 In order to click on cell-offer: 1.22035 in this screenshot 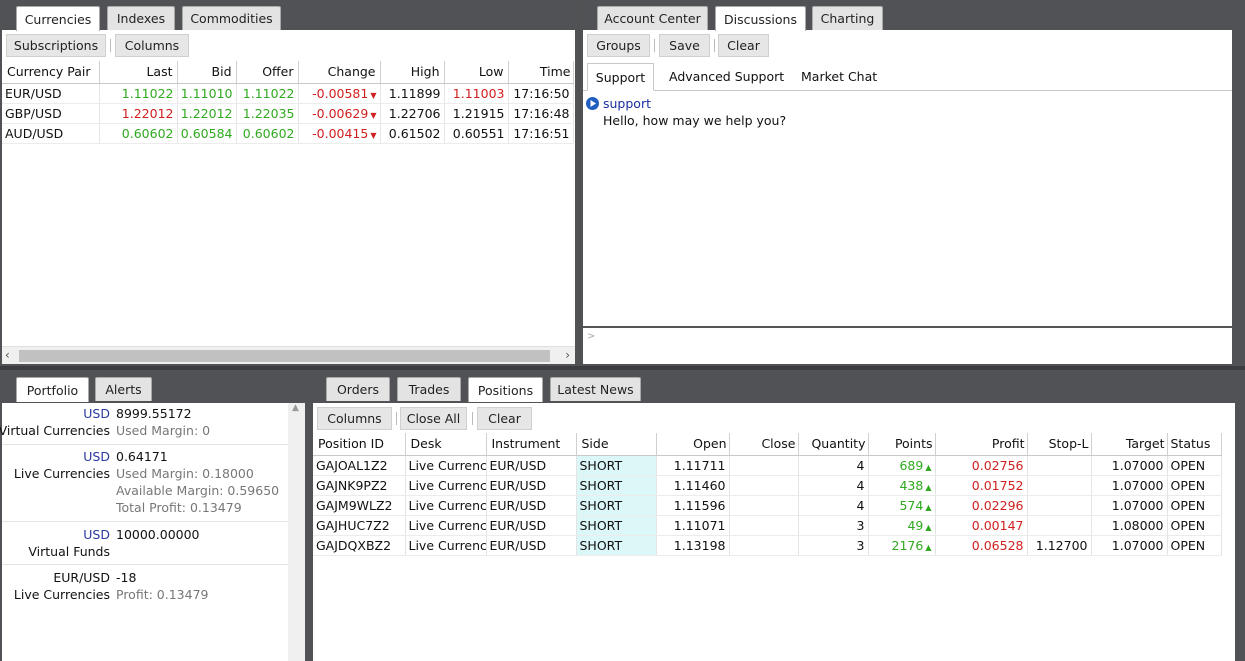, I will do `click(267, 113)`.